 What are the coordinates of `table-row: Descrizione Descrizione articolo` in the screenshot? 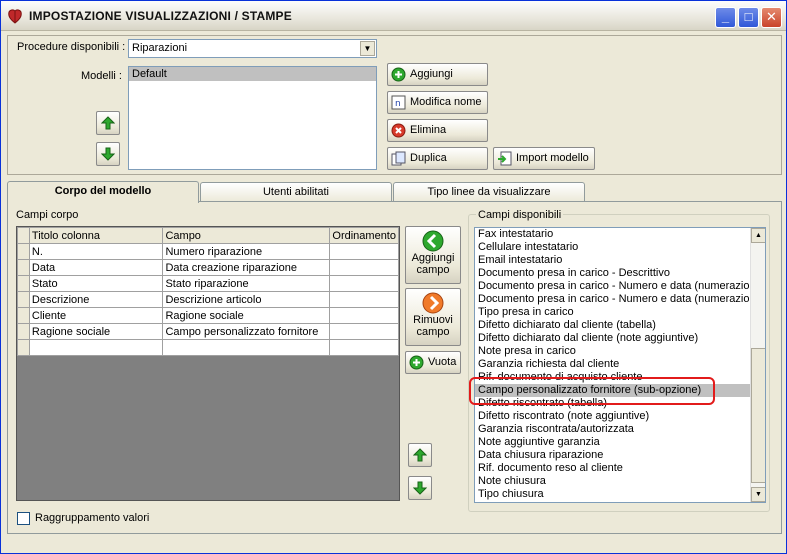 It's located at (208, 299).